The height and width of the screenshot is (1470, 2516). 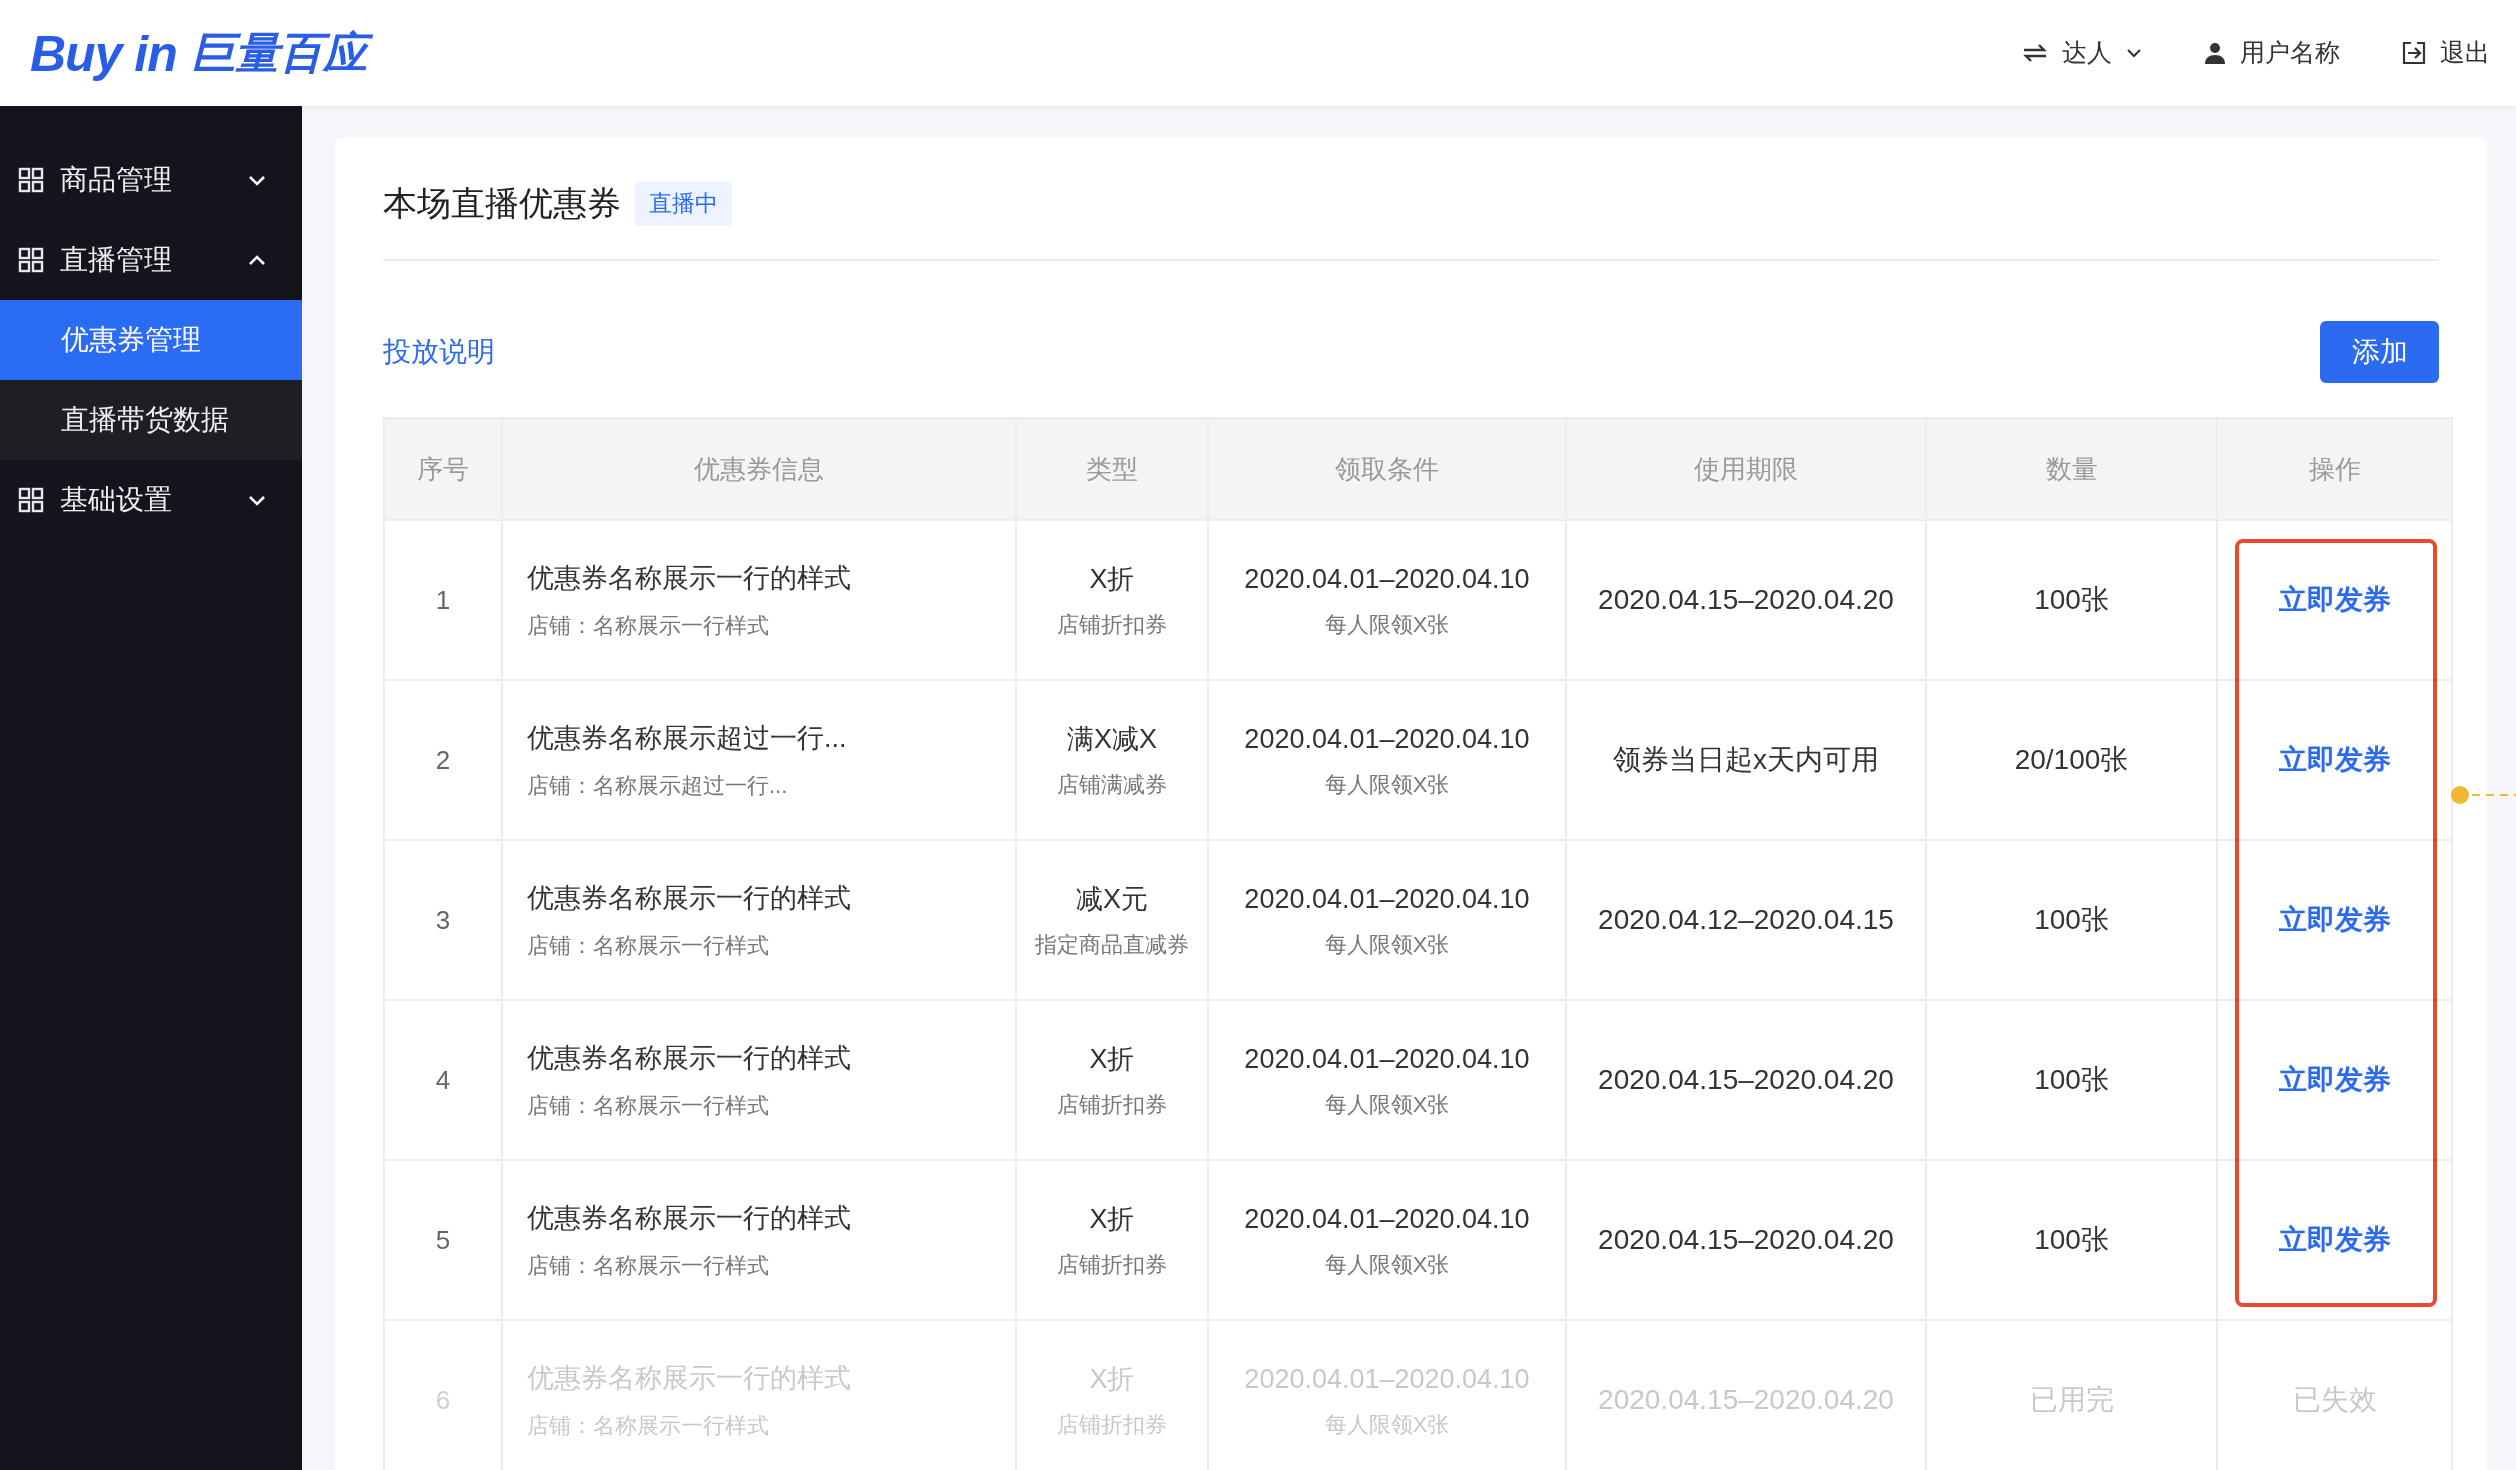 I want to click on sidebar-group-label: 直播管理, so click(x=116, y=260).